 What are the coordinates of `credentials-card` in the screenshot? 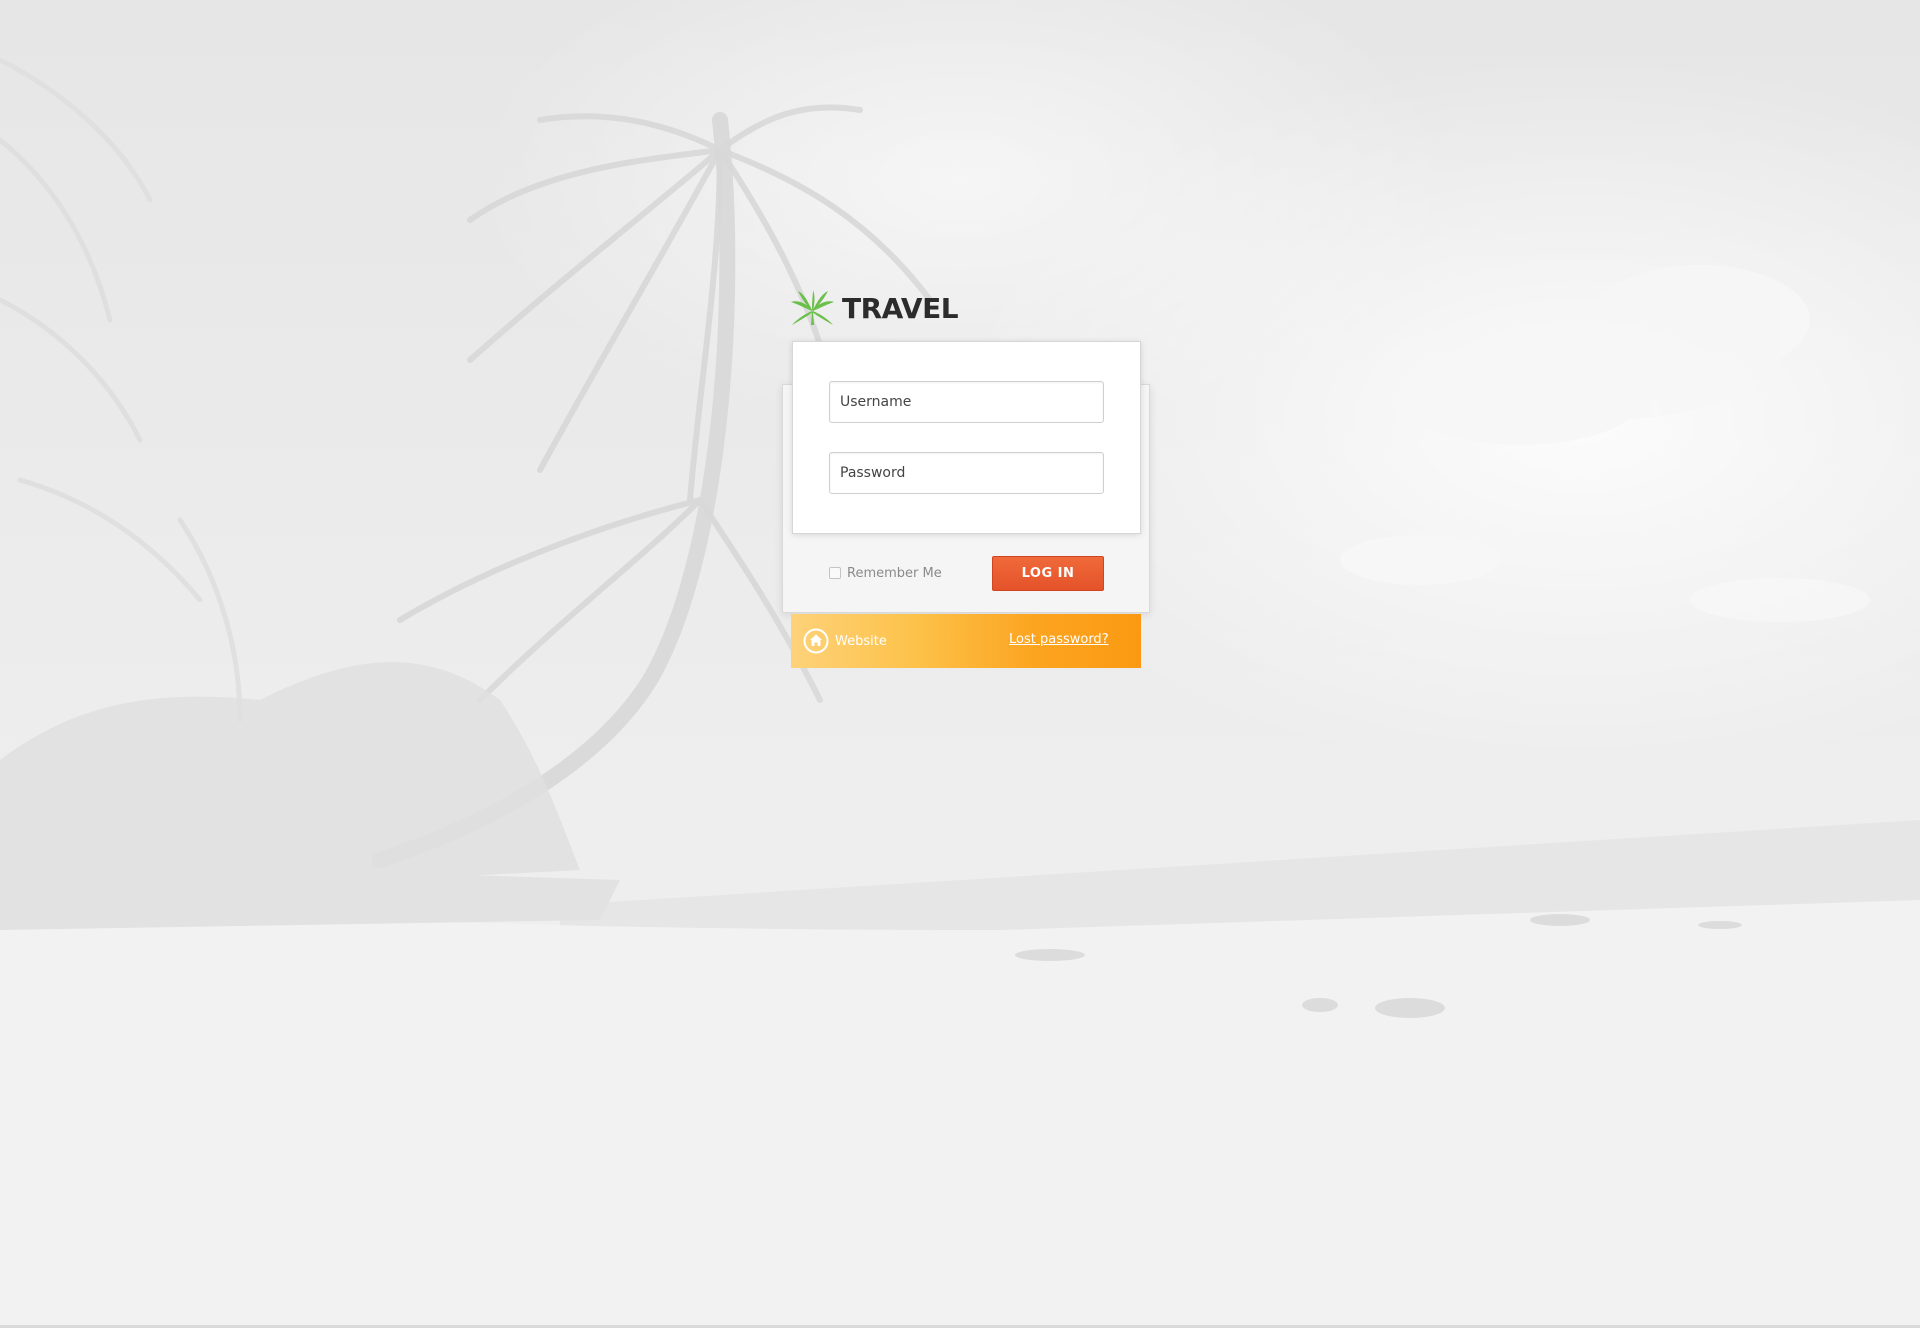 It's located at (966, 437).